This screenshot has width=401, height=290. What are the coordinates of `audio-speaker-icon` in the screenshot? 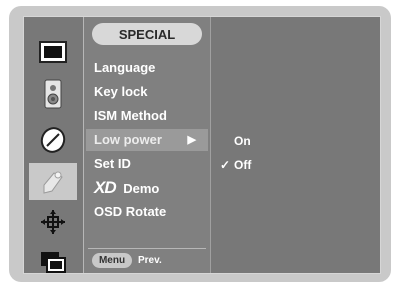 It's located at (53, 93).